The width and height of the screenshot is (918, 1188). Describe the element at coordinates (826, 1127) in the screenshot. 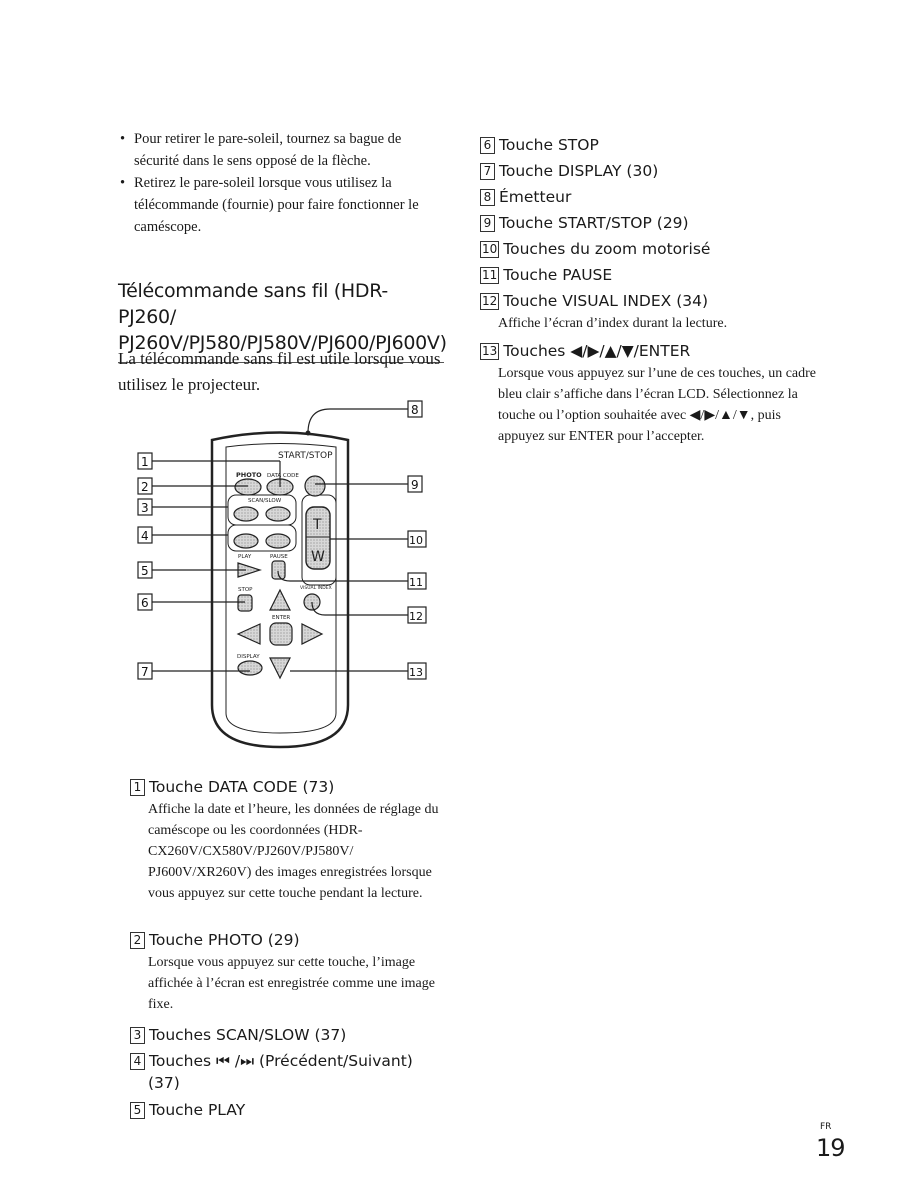

I see `page-language: FR` at that location.